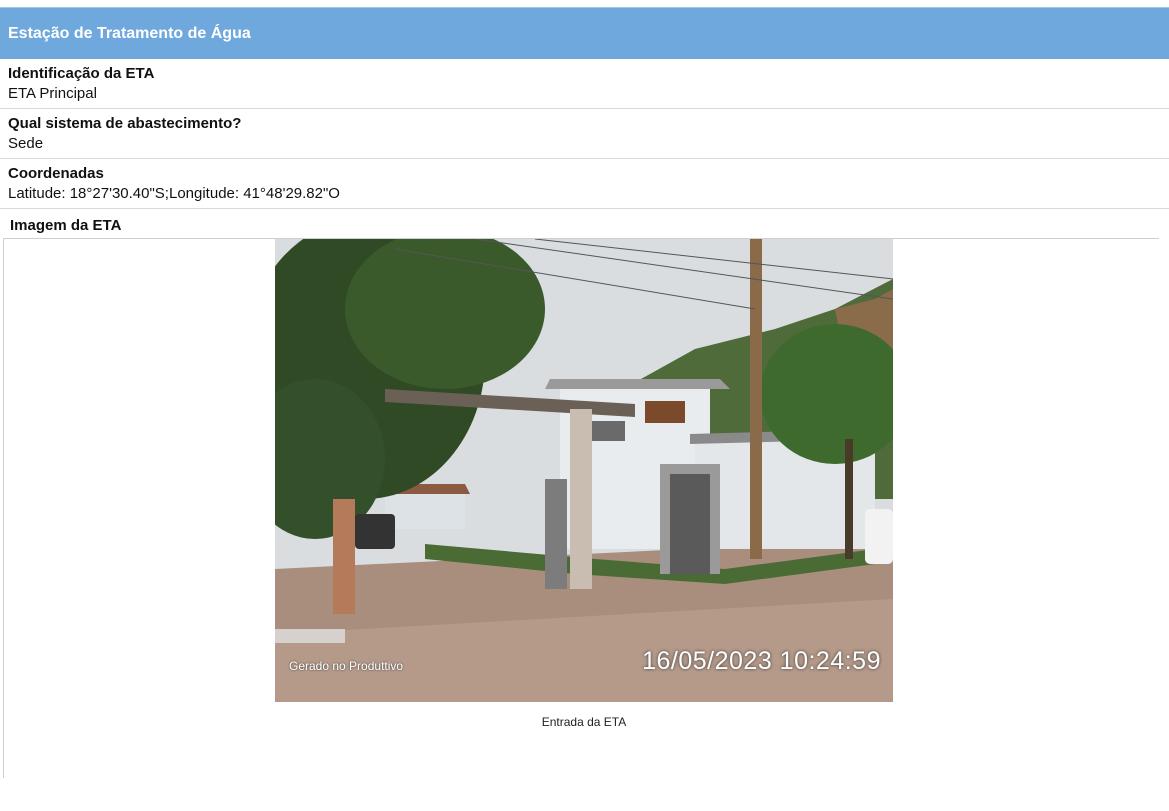  Describe the element at coordinates (26, 143) in the screenshot. I see `field-value: Sede` at that location.